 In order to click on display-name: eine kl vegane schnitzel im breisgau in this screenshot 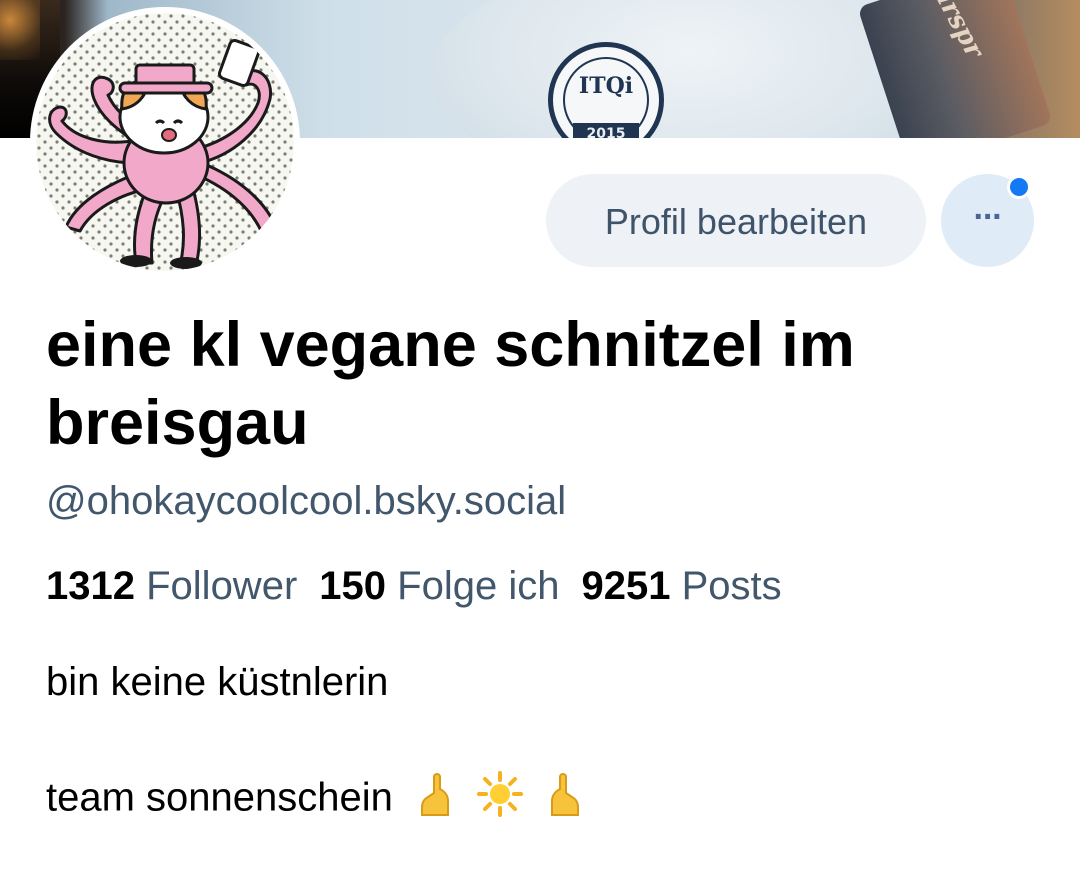, I will do `click(450, 384)`.